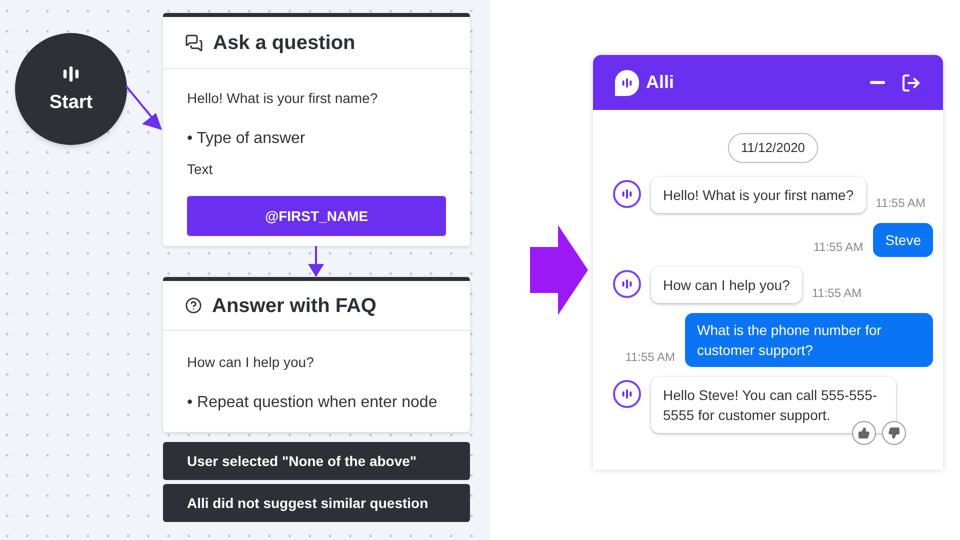 This screenshot has height=540, width=960. I want to click on user-message-bubble: Steve, so click(903, 239).